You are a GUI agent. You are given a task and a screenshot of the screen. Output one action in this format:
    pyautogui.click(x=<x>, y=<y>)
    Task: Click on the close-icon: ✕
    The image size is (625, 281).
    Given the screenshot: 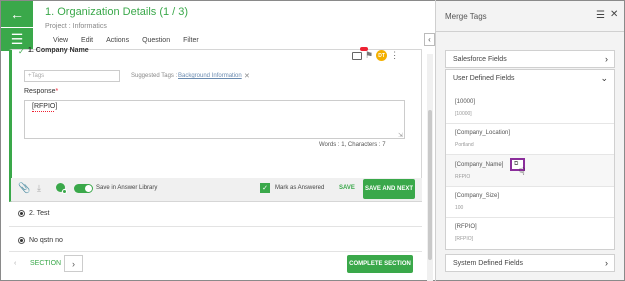 What is the action you would take?
    pyautogui.click(x=614, y=14)
    